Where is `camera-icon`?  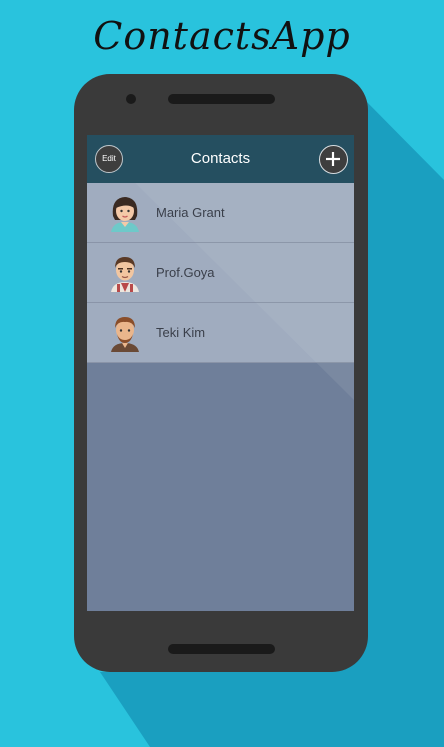 camera-icon is located at coordinates (131, 99).